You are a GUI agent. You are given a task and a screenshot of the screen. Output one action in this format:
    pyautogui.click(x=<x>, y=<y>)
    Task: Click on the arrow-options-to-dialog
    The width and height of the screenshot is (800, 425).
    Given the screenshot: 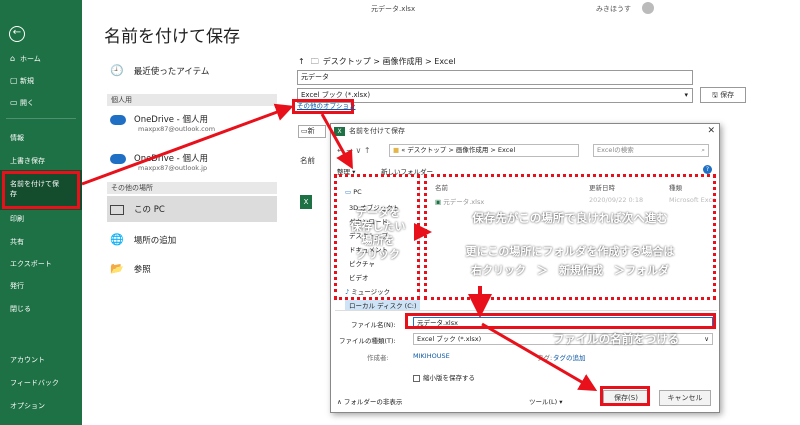 What is the action you would take?
    pyautogui.click(x=336, y=141)
    